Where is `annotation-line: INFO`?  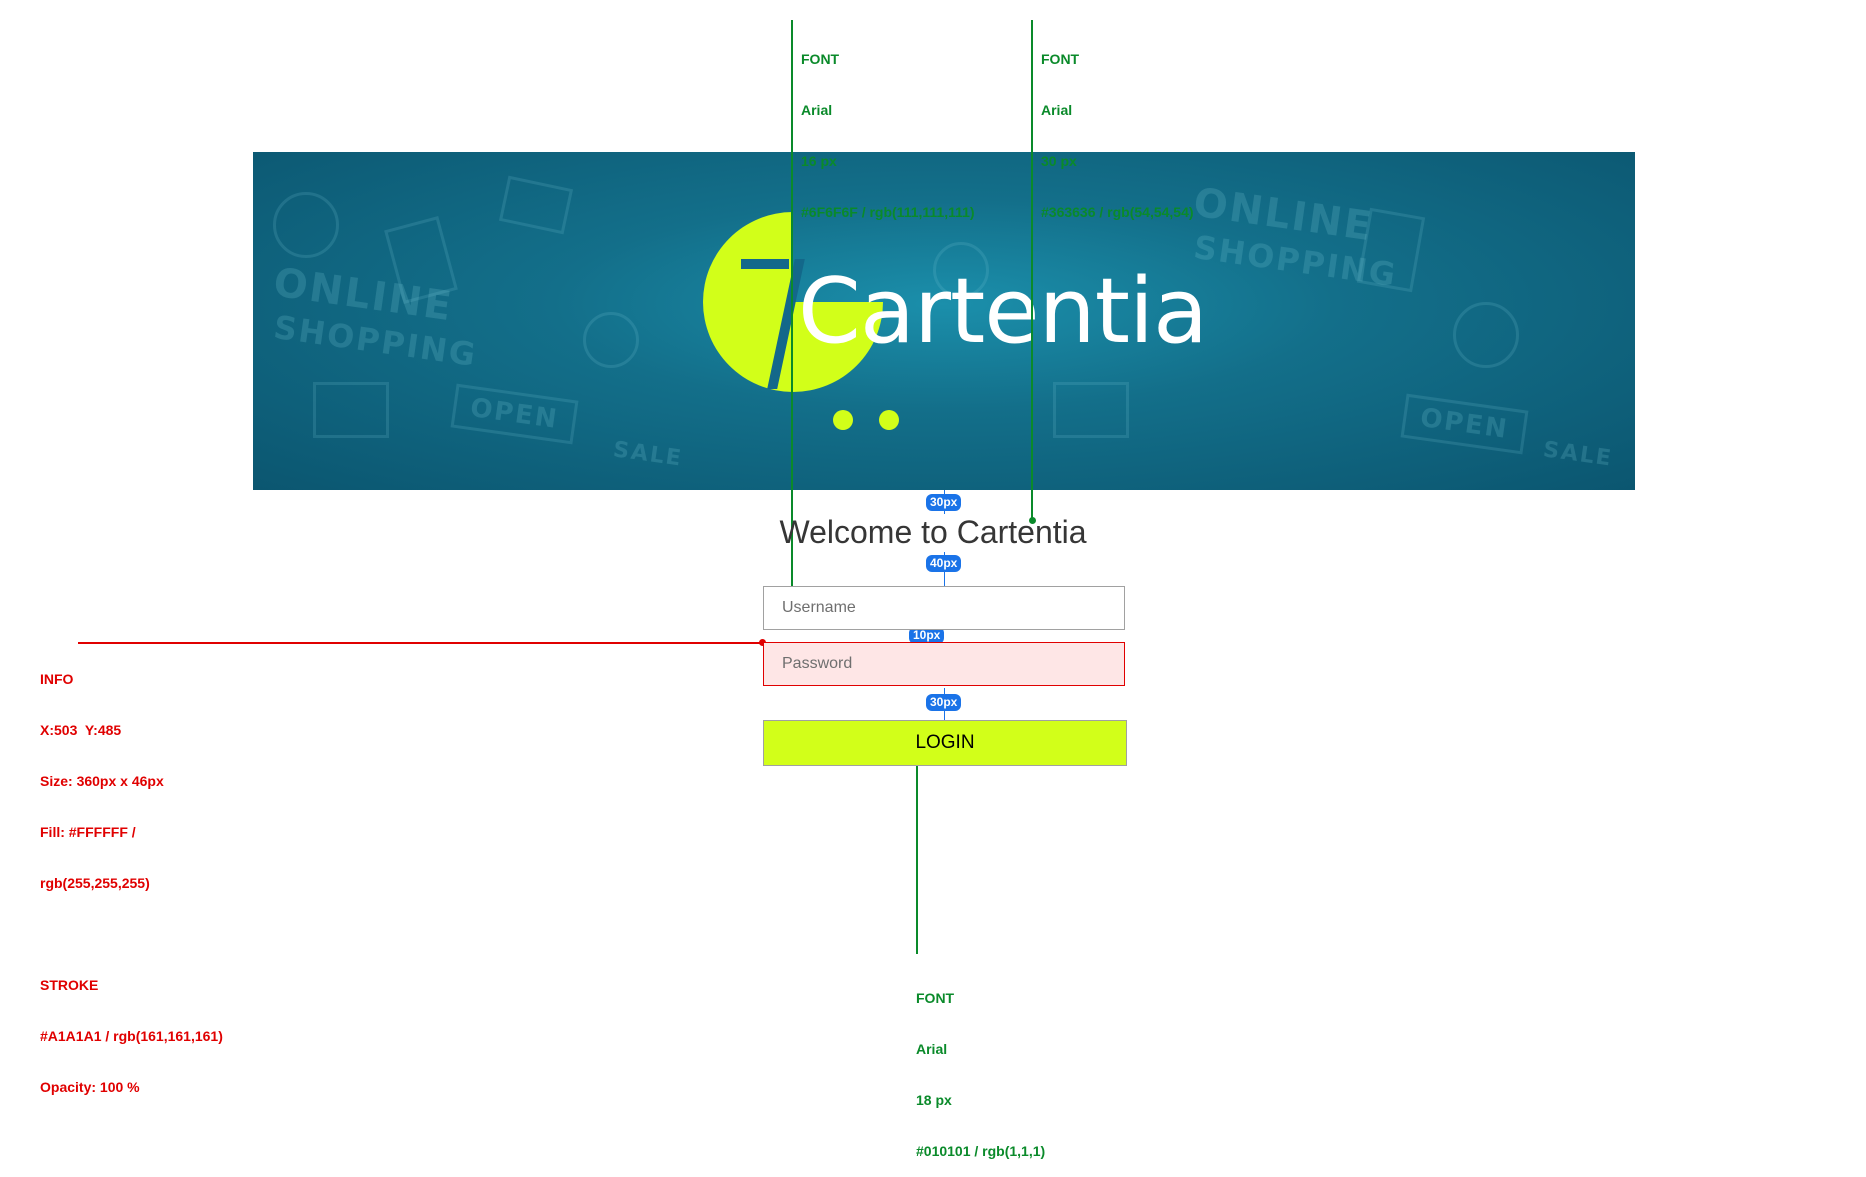 annotation-line: INFO is located at coordinates (57, 679).